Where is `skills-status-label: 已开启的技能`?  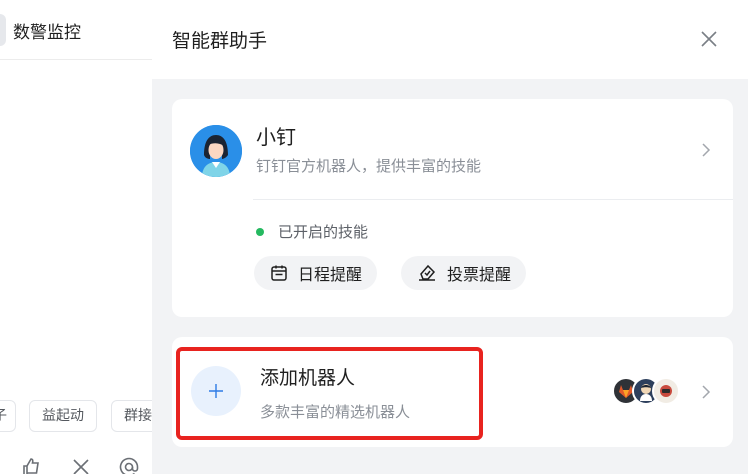
skills-status-label: 已开启的技能 is located at coordinates (323, 232).